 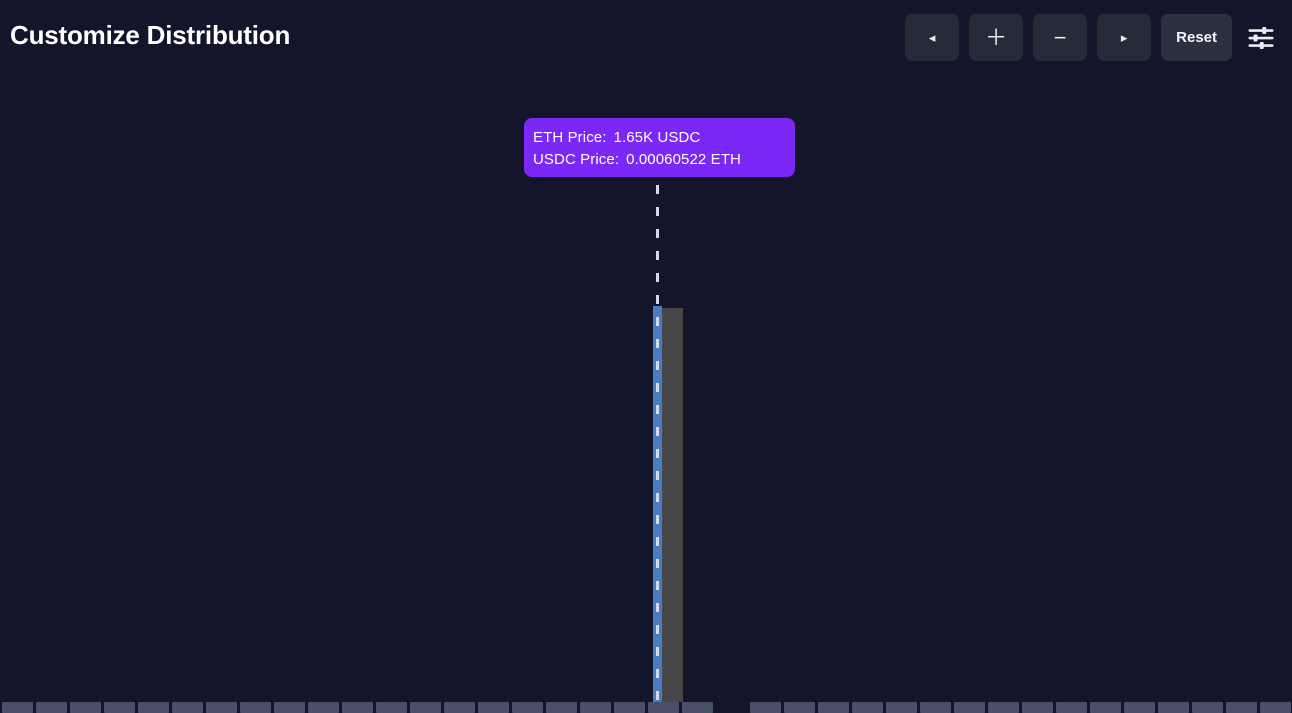 I want to click on sliders-icon, so click(x=1261, y=38).